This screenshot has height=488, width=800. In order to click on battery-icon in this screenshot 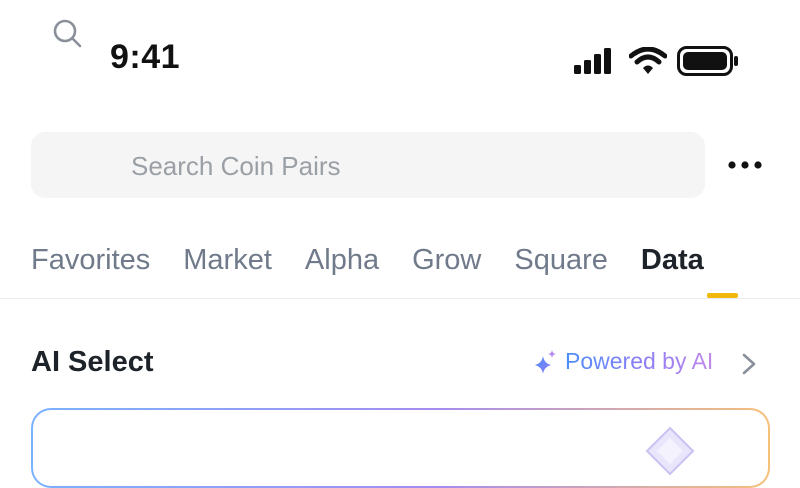, I will do `click(707, 61)`.